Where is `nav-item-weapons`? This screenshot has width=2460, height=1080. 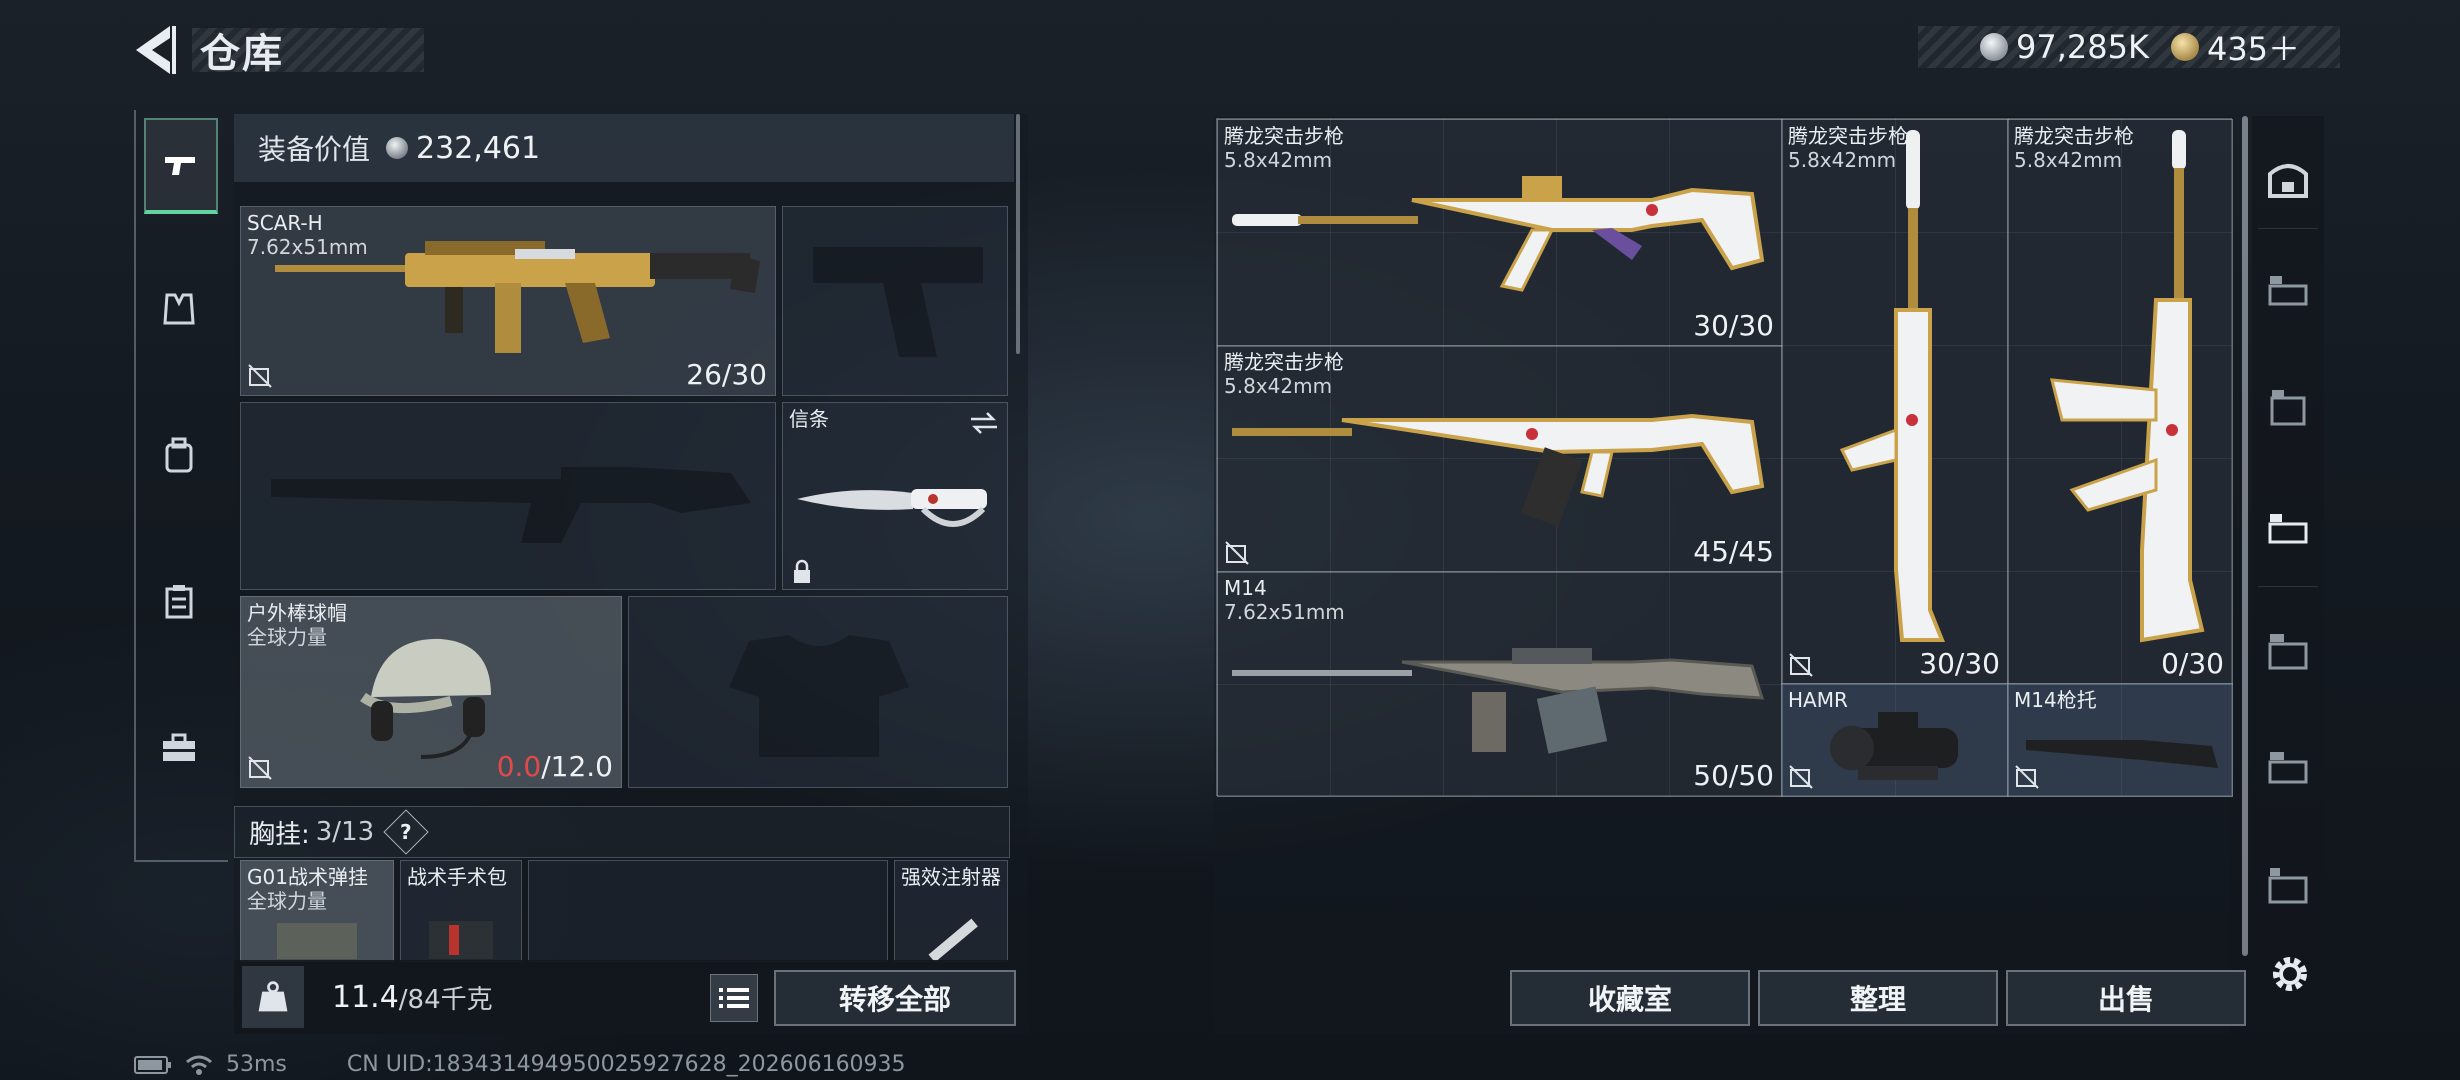
nav-item-weapons is located at coordinates (181, 166).